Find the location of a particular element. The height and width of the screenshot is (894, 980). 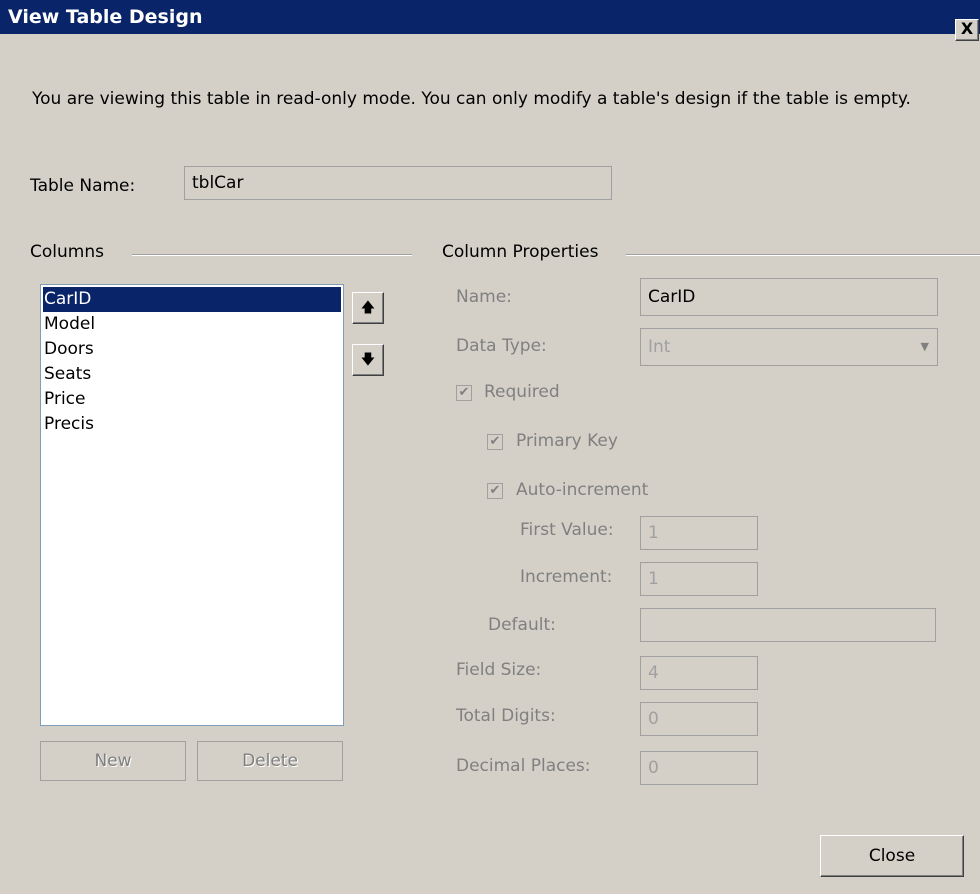

arrow-down-icon: 🡇 is located at coordinates (368, 360).